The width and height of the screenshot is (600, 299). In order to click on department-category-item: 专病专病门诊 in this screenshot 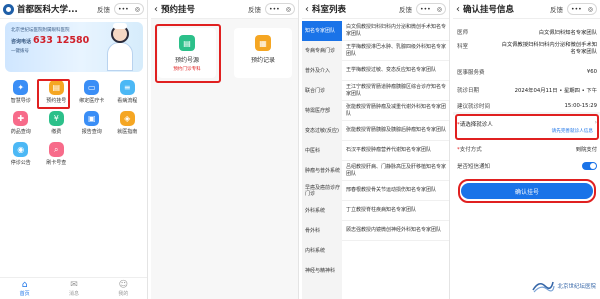, I will do `click(322, 51)`.